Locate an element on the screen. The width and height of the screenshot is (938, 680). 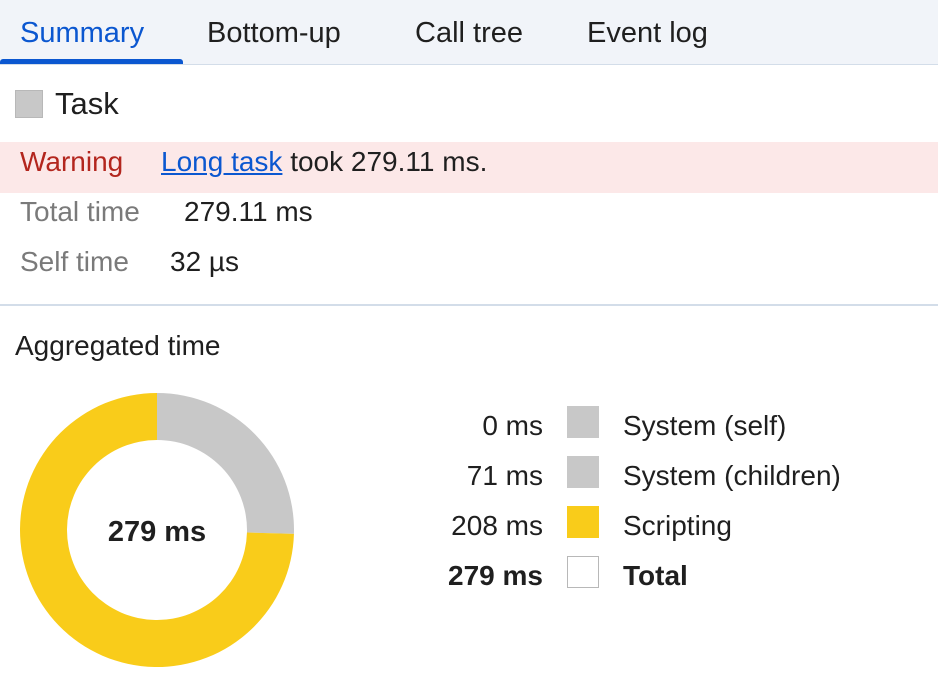
legend-value-total: 279 ms is located at coordinates (495, 575).